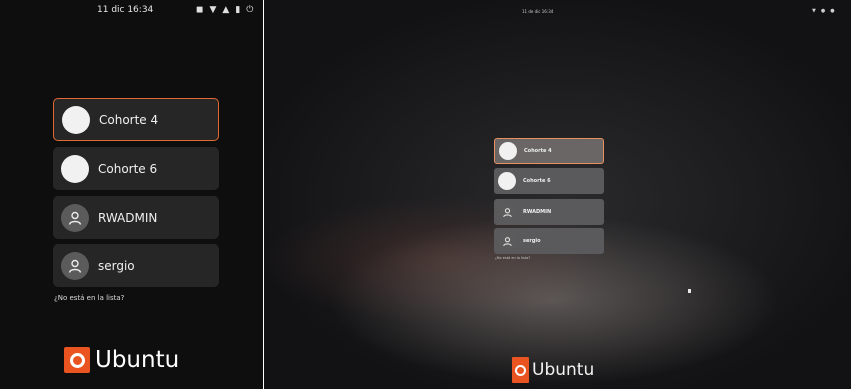  What do you see at coordinates (200, 10) in the screenshot?
I see `speaker-icon: ◼` at bounding box center [200, 10].